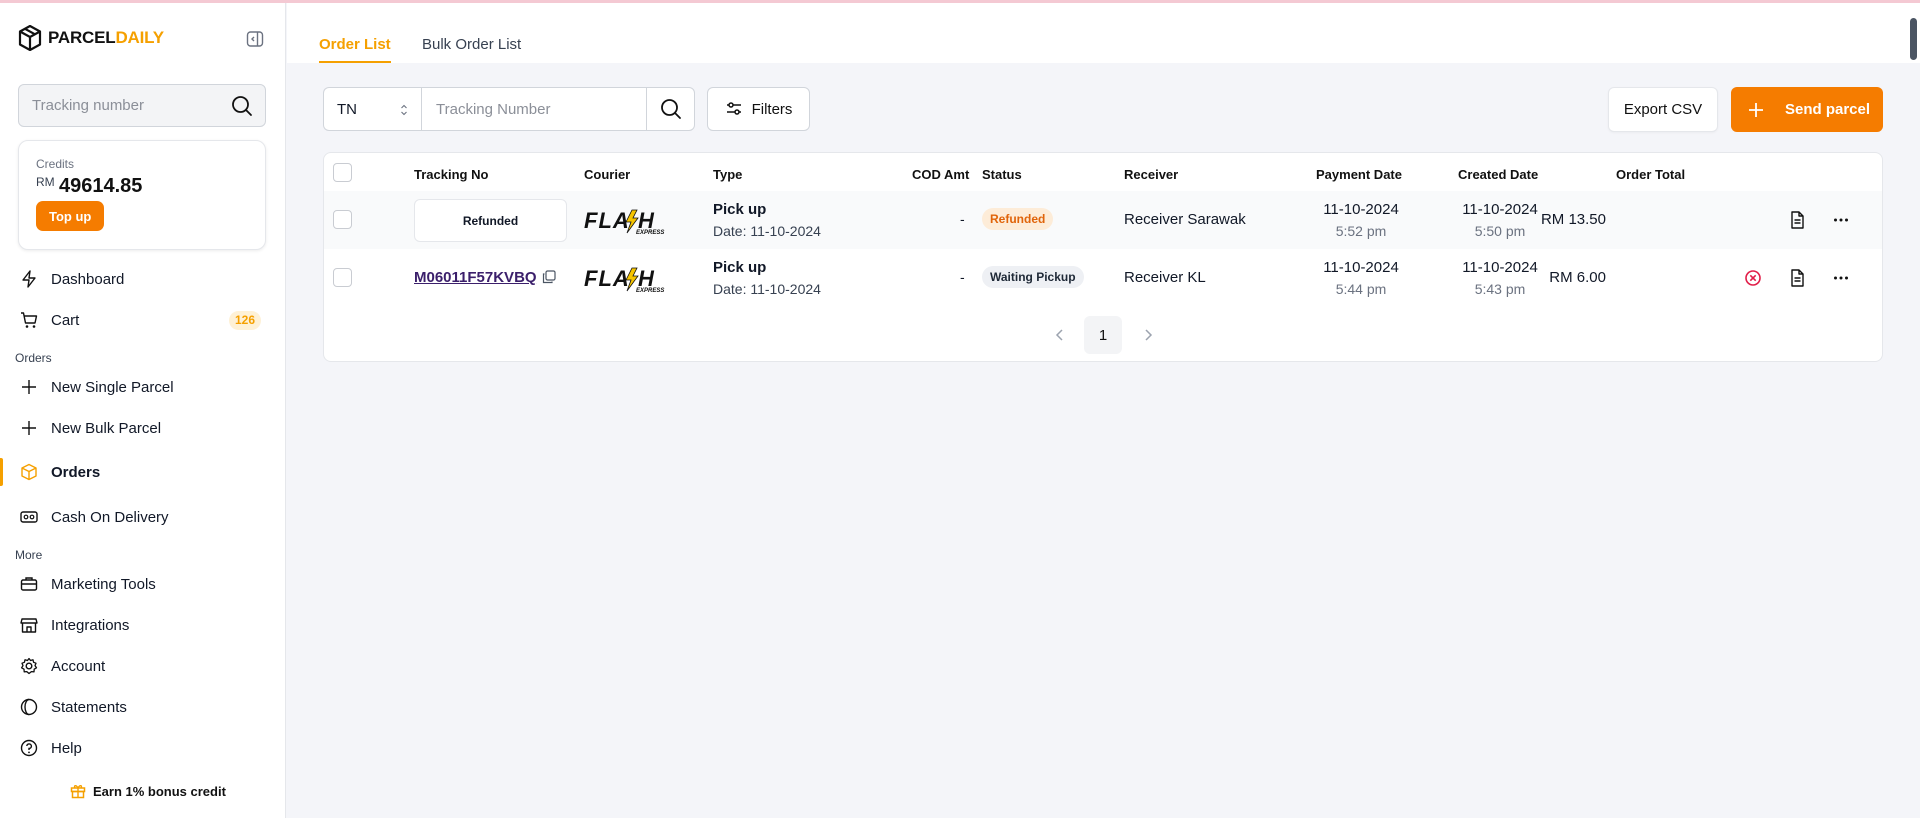  I want to click on payment-date: 11-10-2024, so click(1361, 209).